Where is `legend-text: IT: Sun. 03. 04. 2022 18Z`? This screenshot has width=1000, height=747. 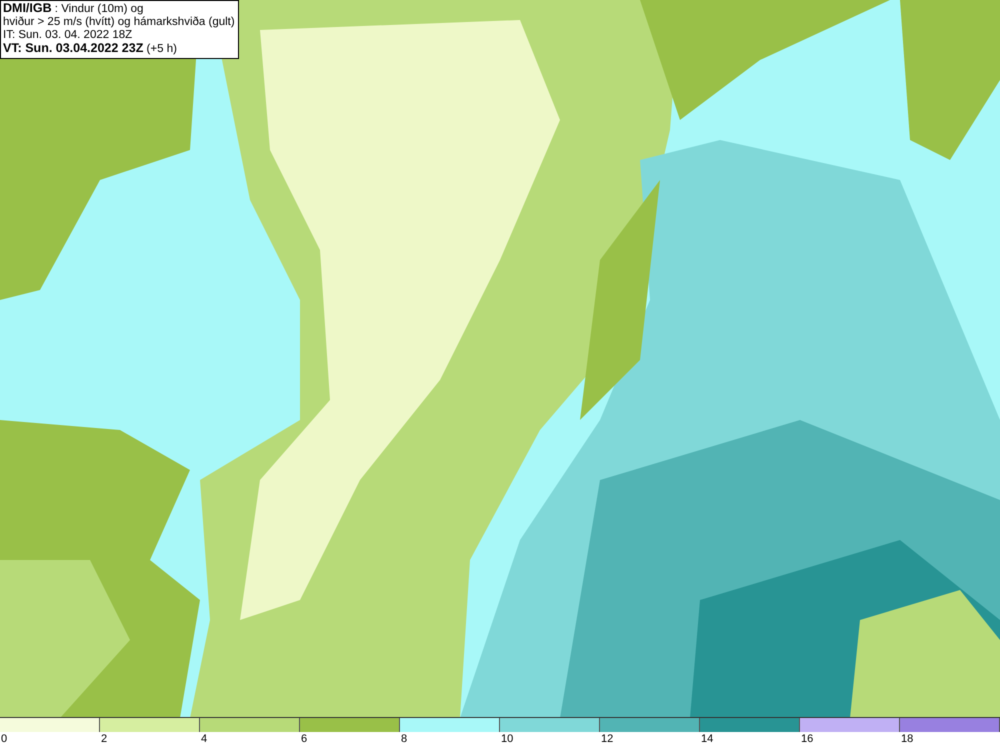
legend-text: IT: Sun. 03. 04. 2022 18Z is located at coordinates (68, 35).